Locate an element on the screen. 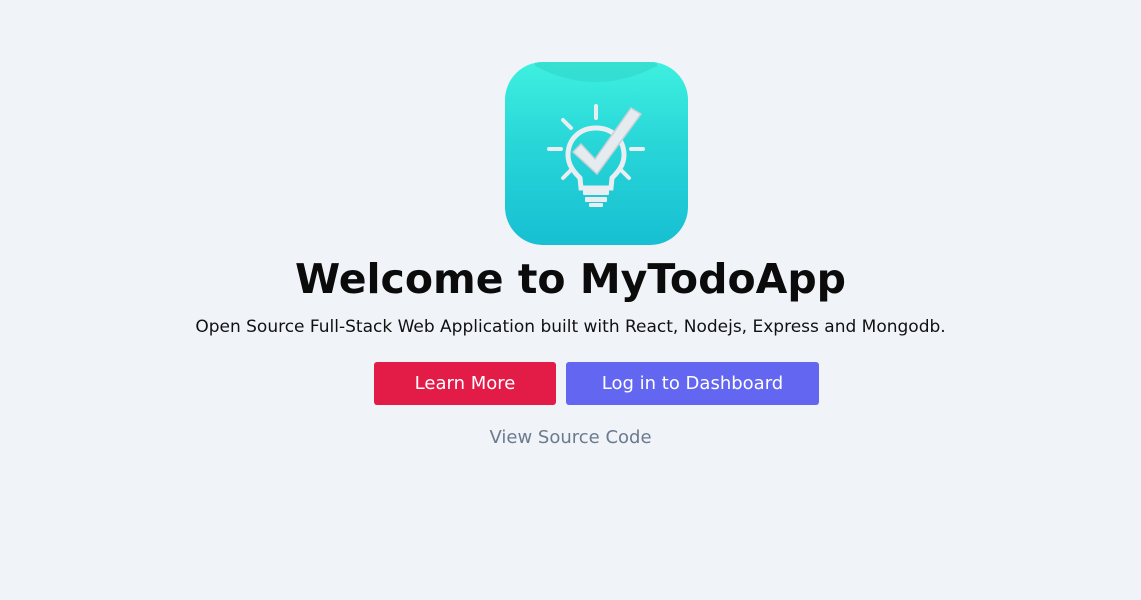 This screenshot has height=600, width=1141. app-logo is located at coordinates (596, 153).